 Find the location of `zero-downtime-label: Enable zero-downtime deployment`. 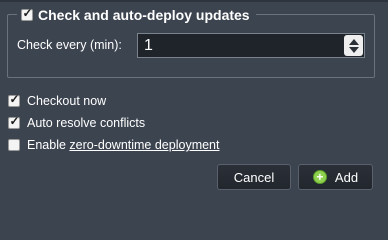

zero-downtime-label: Enable zero-downtime deployment is located at coordinates (123, 145).